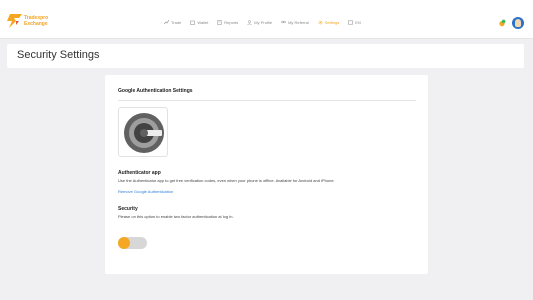 The image size is (533, 300). Describe the element at coordinates (249, 22) in the screenshot. I see `user-icon` at that location.